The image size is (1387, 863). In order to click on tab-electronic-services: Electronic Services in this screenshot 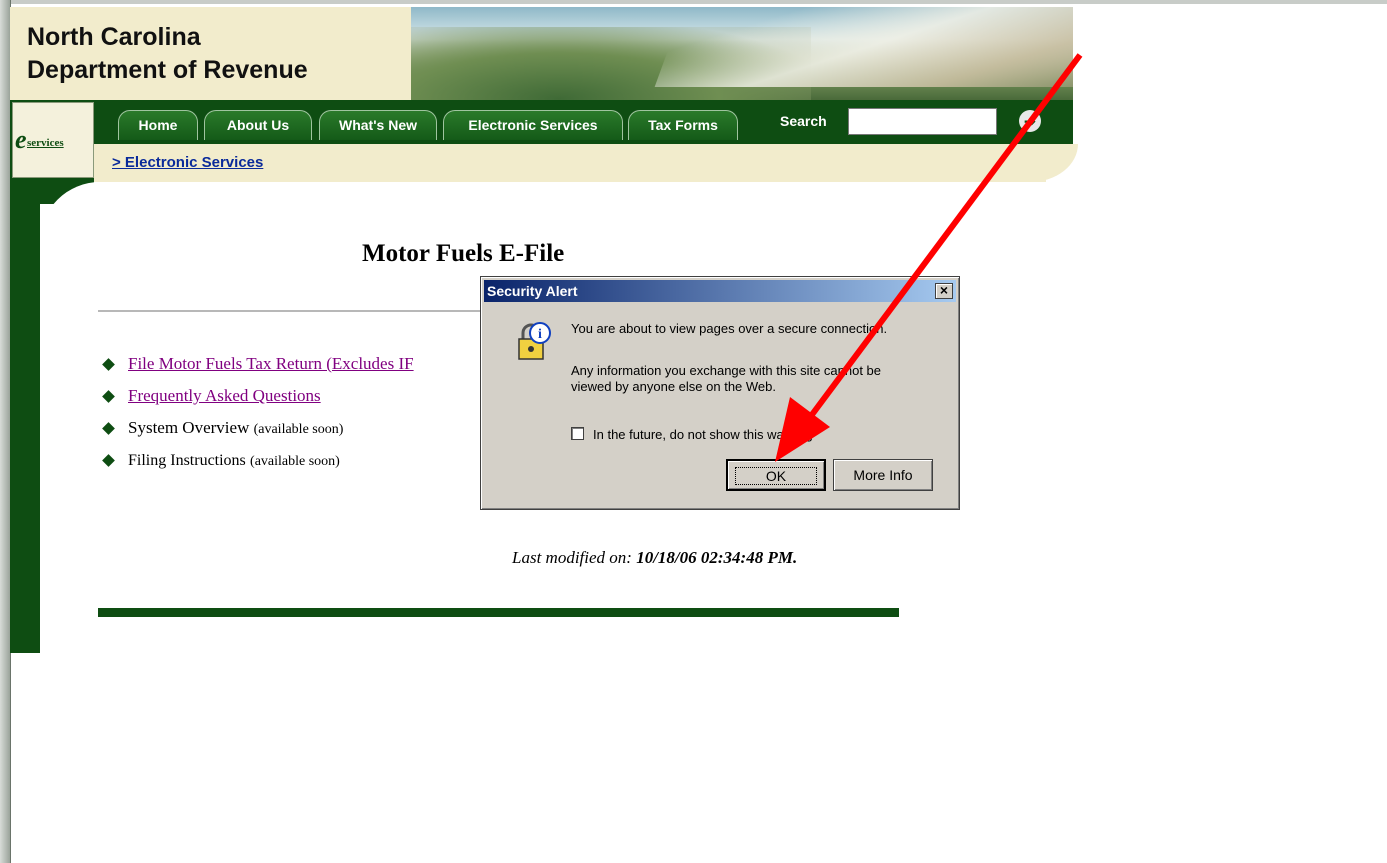, I will do `click(533, 125)`.